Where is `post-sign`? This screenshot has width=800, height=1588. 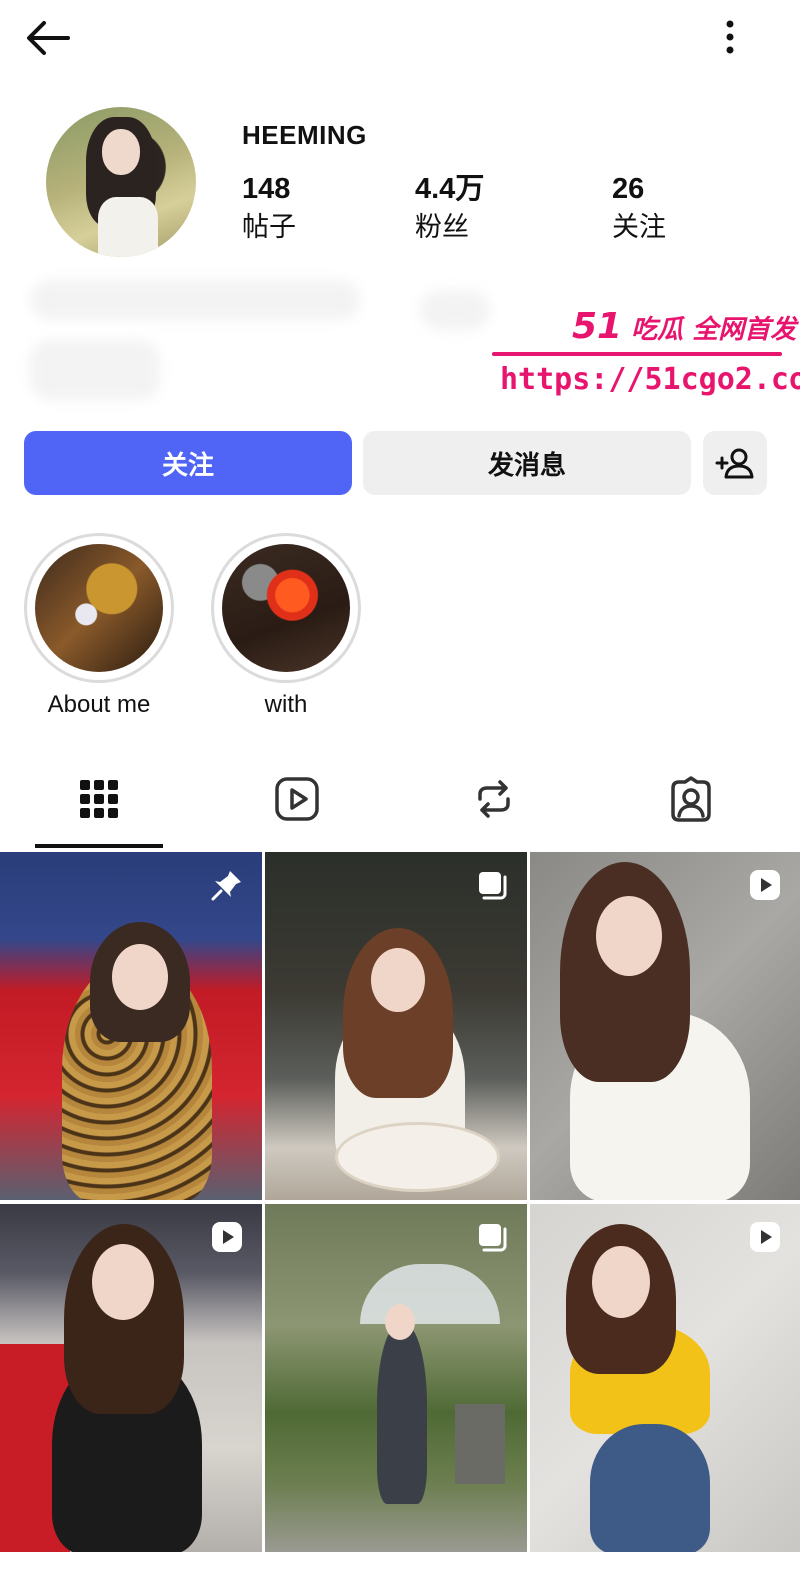 post-sign is located at coordinates (480, 1444).